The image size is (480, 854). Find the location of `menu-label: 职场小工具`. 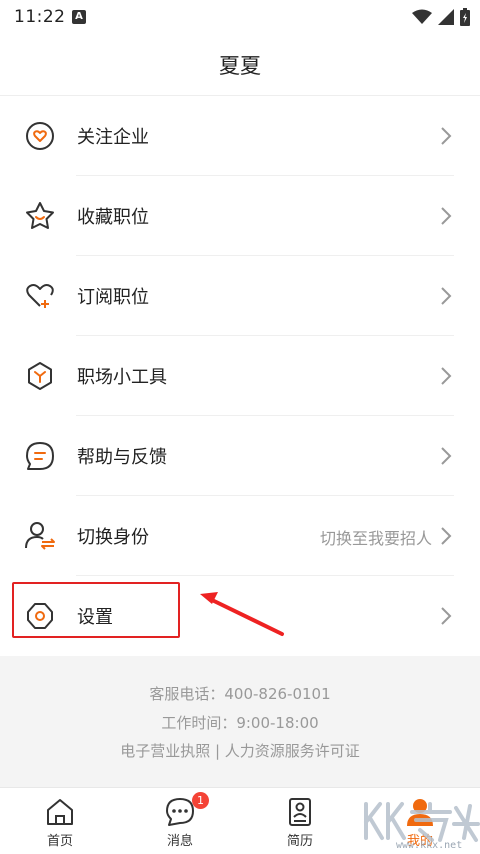

menu-label: 职场小工具 is located at coordinates (122, 377).